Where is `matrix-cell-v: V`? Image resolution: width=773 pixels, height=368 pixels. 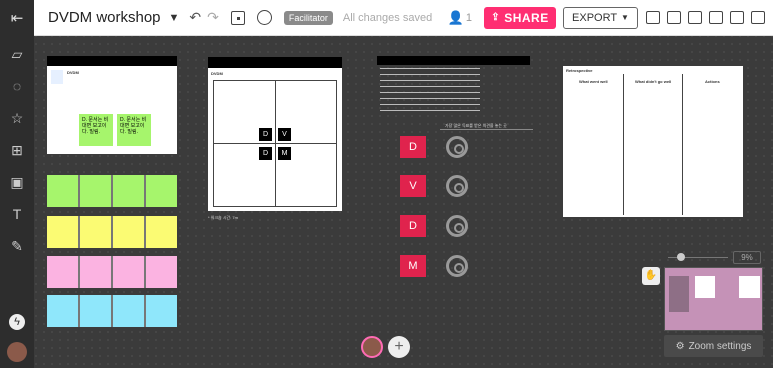
matrix-cell-v: V is located at coordinates (284, 134).